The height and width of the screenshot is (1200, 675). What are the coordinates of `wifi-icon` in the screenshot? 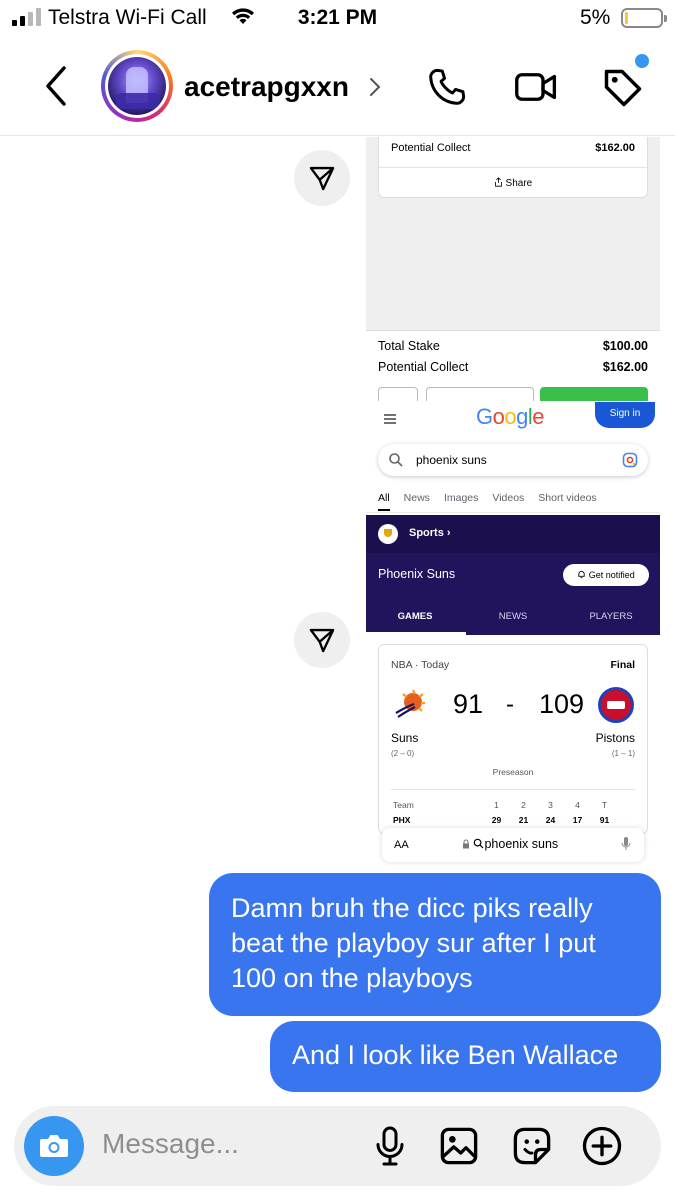 It's located at (243, 16).